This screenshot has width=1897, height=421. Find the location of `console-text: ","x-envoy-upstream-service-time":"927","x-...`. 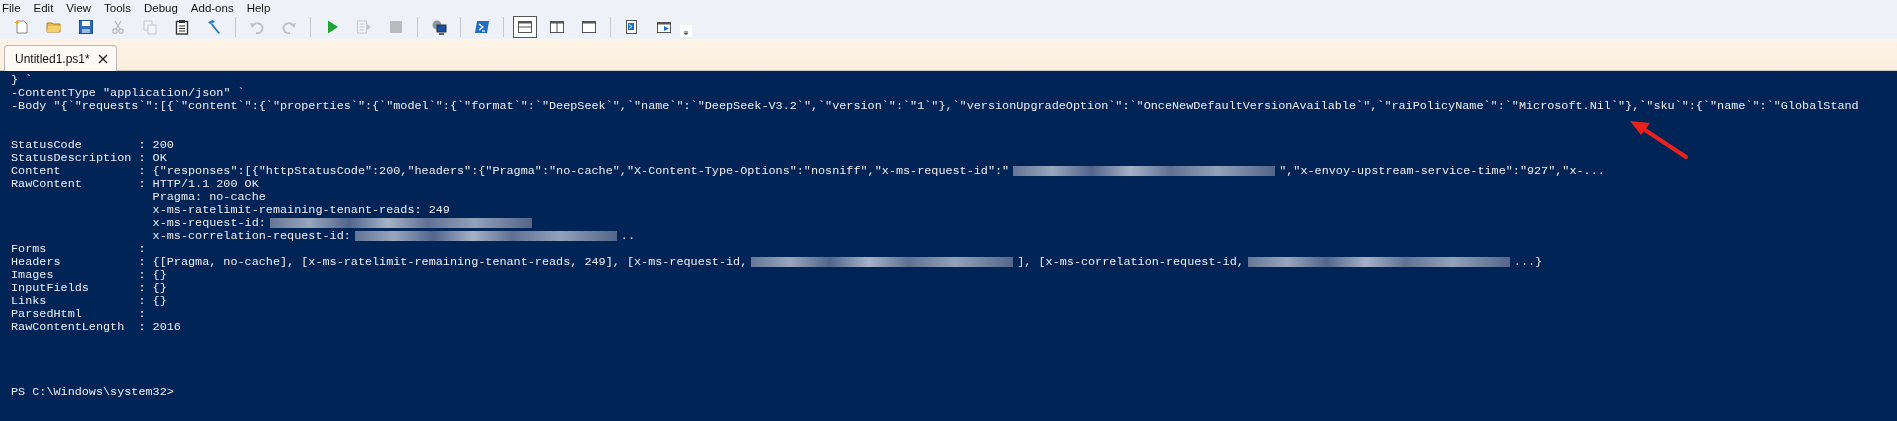

console-text: ","x-envoy-upstream-service-time":"927","x-... is located at coordinates (1442, 171).